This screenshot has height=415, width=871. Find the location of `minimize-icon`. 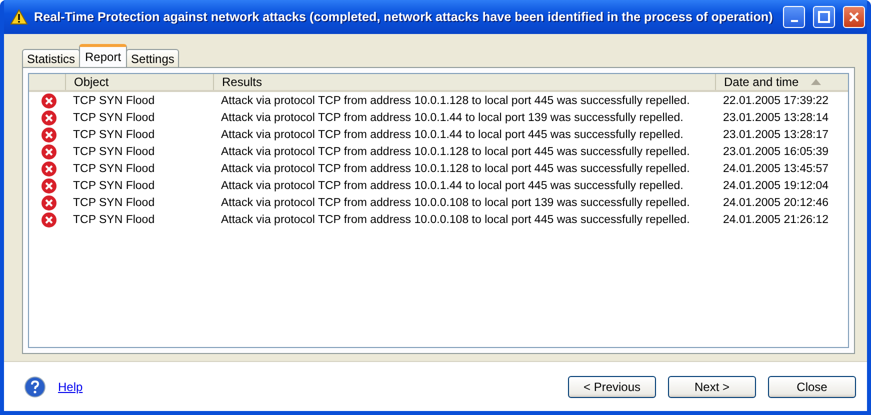

minimize-icon is located at coordinates (794, 21).